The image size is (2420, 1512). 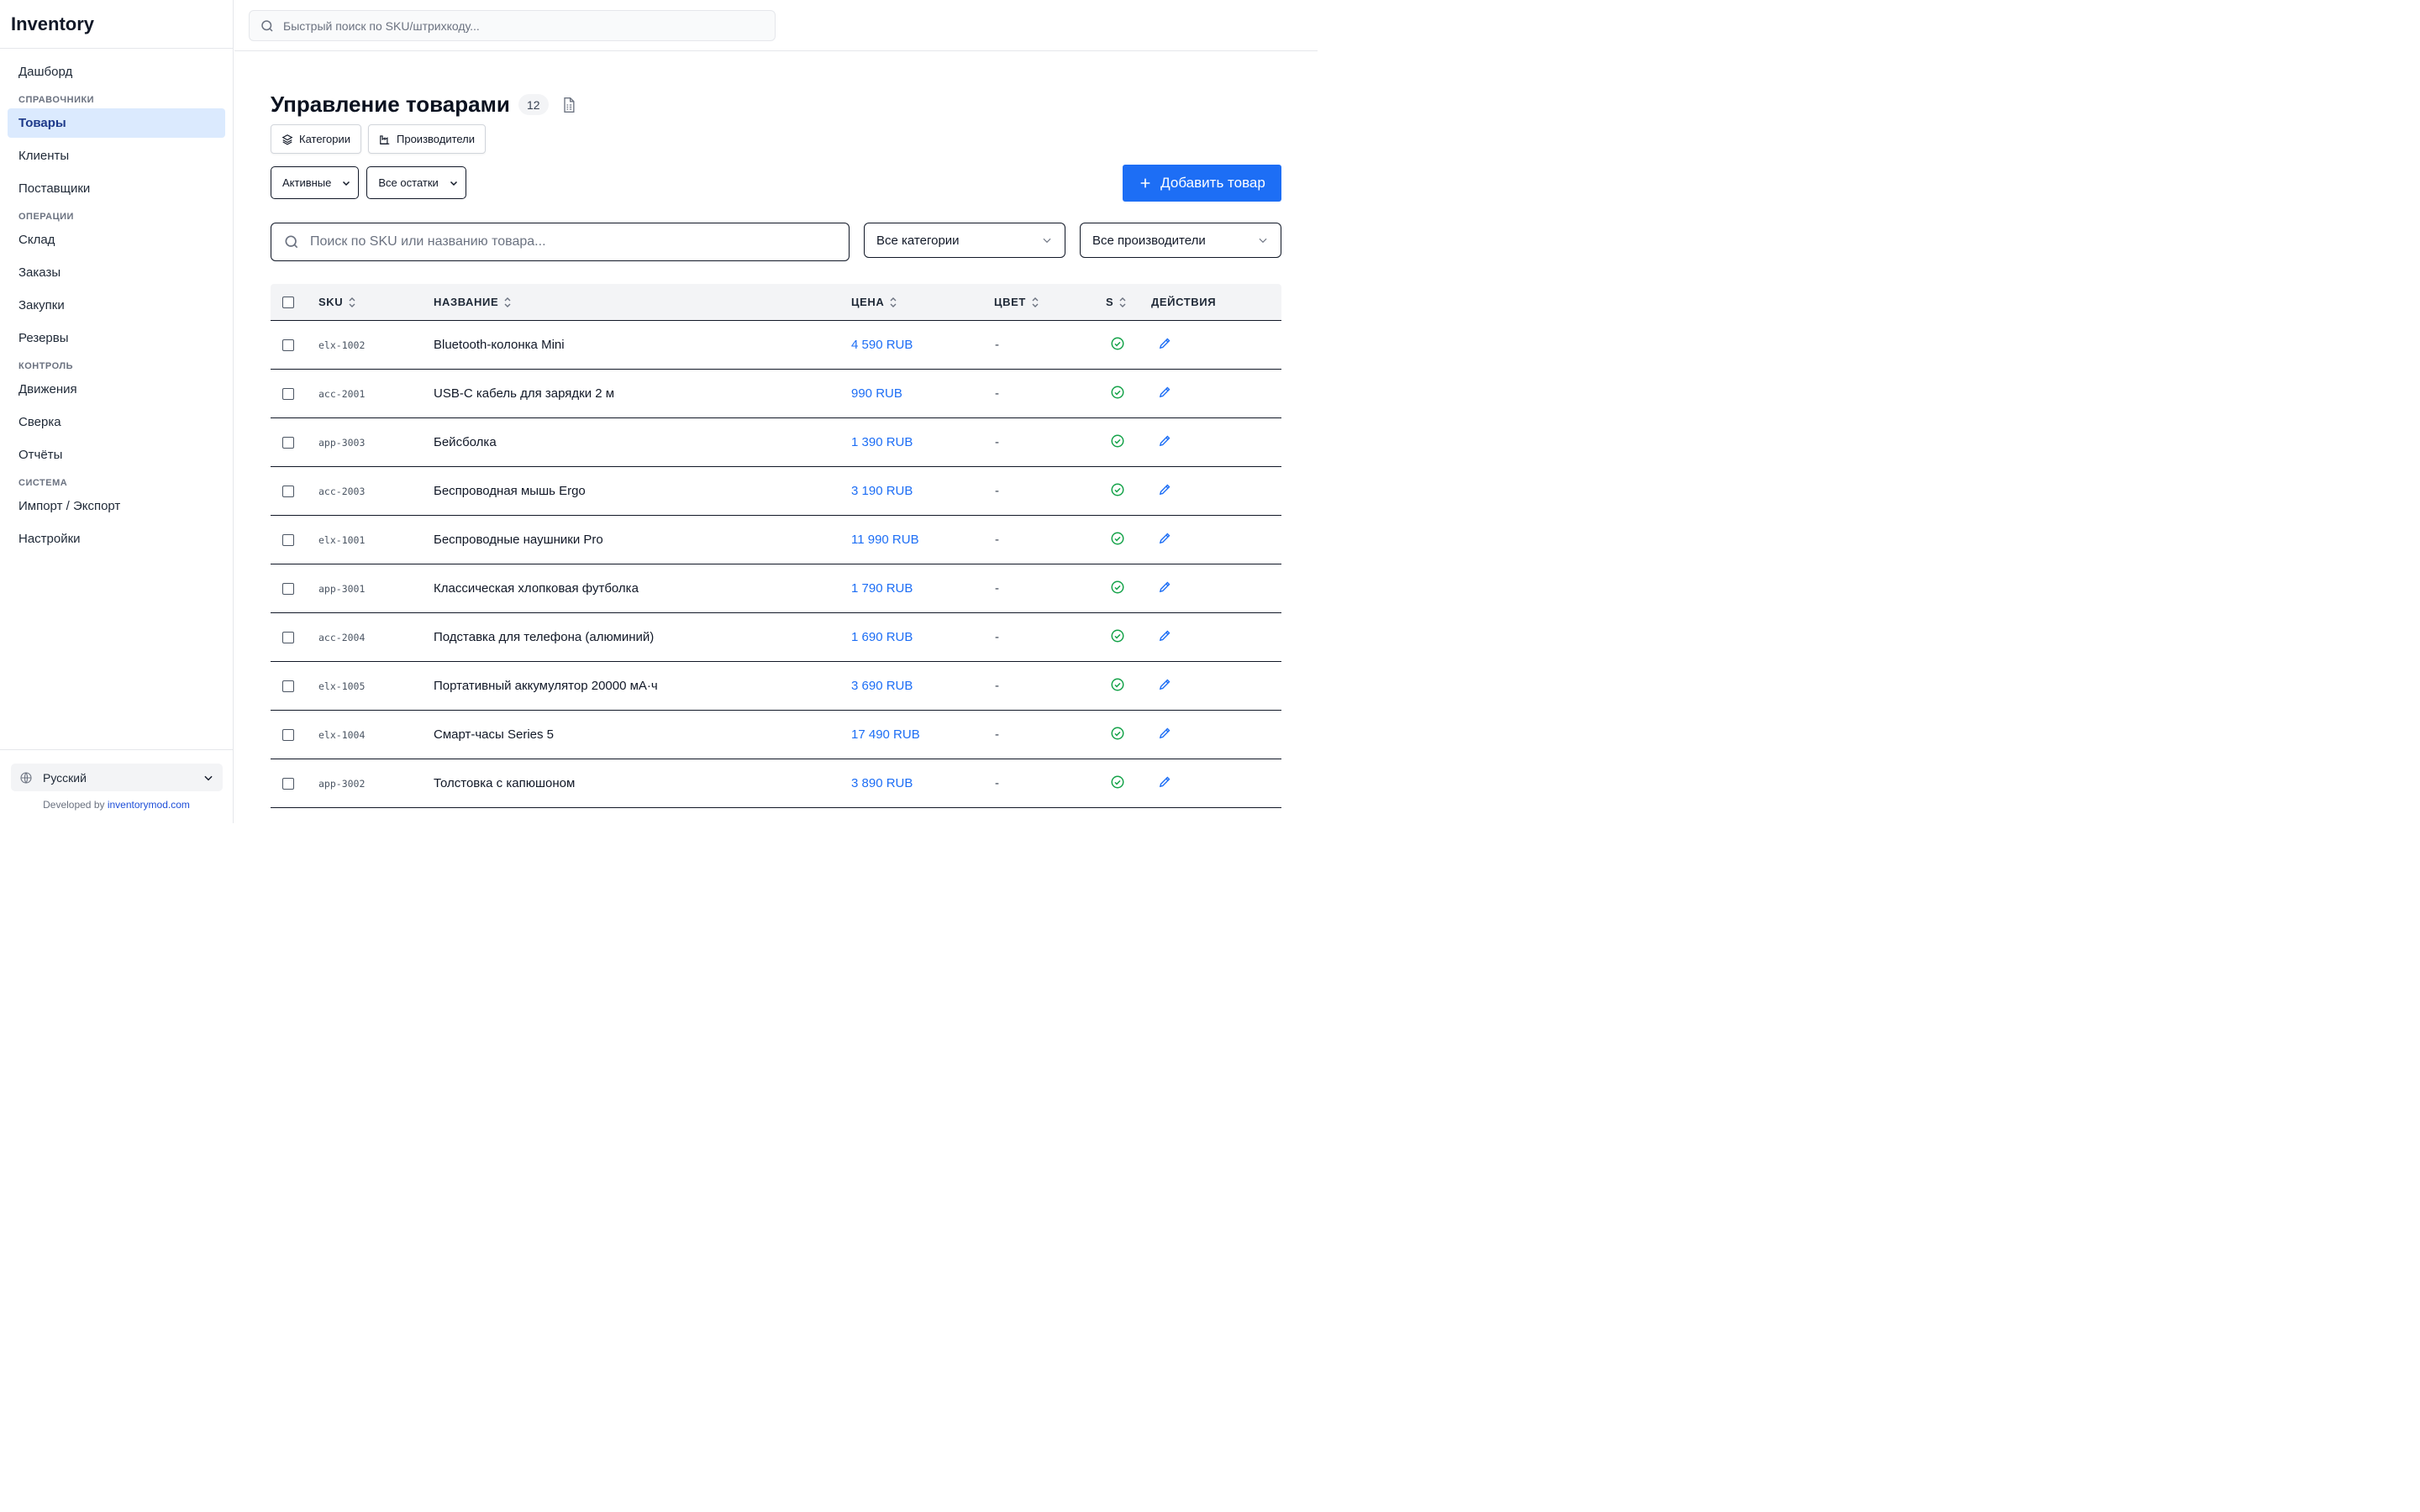 What do you see at coordinates (416, 182) in the screenshot?
I see `stock-filter-select: Все остатки` at bounding box center [416, 182].